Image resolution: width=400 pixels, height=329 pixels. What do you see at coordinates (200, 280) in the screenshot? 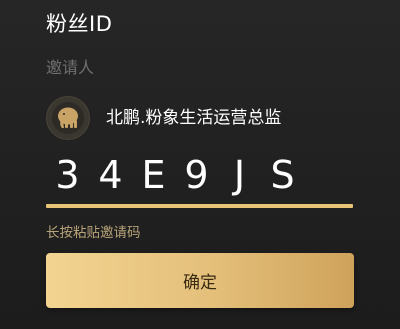
I see `confirm-button: 确定` at bounding box center [200, 280].